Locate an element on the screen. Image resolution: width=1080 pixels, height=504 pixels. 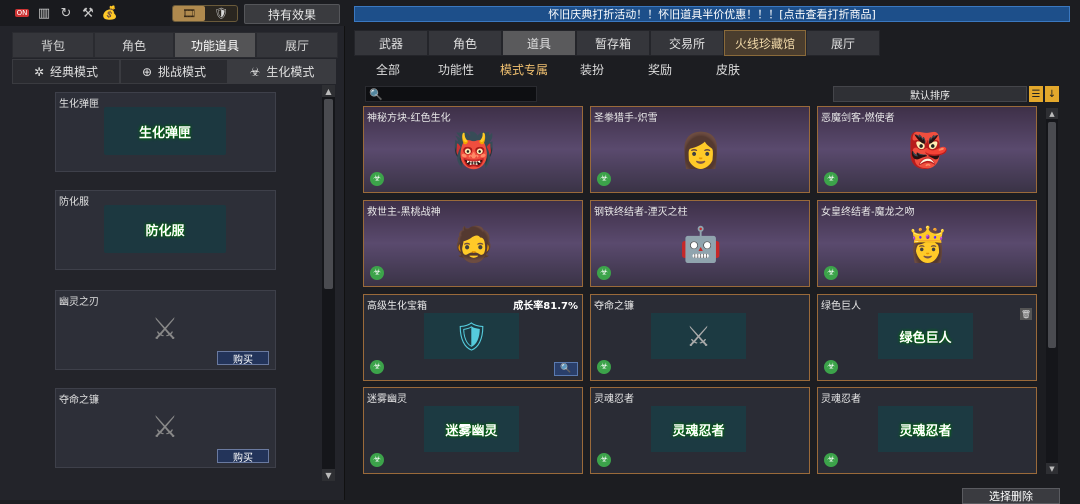
item-name: 幽灵之刃 is located at coordinates (79, 302).